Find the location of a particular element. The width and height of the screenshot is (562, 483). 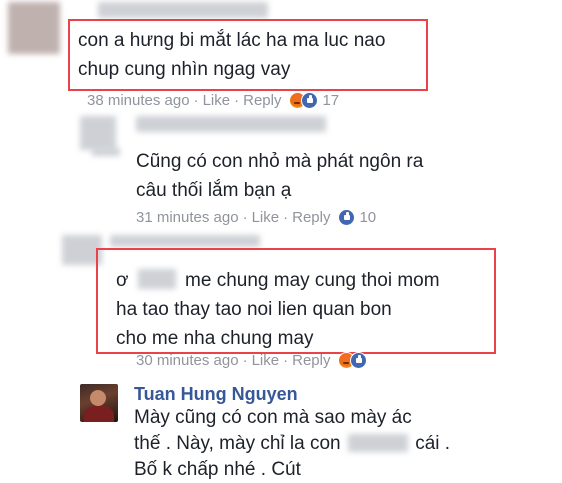

comment-line: thế . Này, mày chỉ la con cái . is located at coordinates (292, 444).